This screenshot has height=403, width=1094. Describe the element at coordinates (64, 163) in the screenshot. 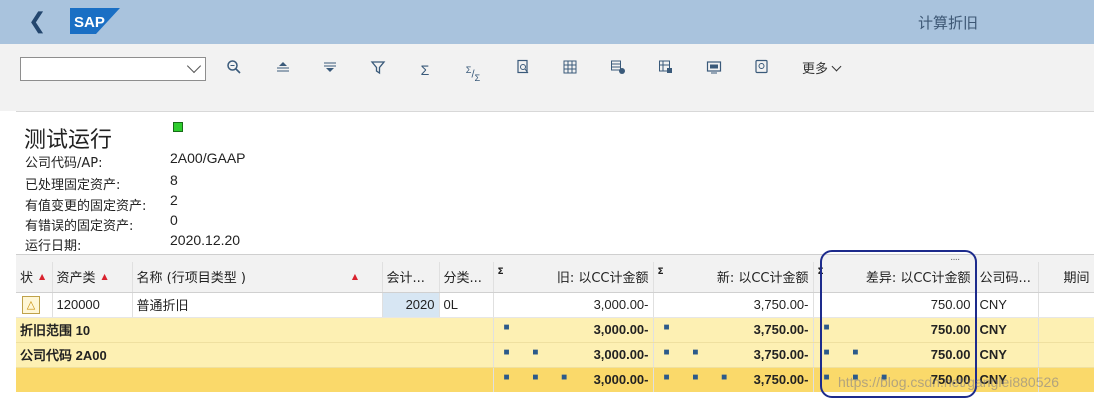

I see `header-label: 公司代码/AP:` at that location.